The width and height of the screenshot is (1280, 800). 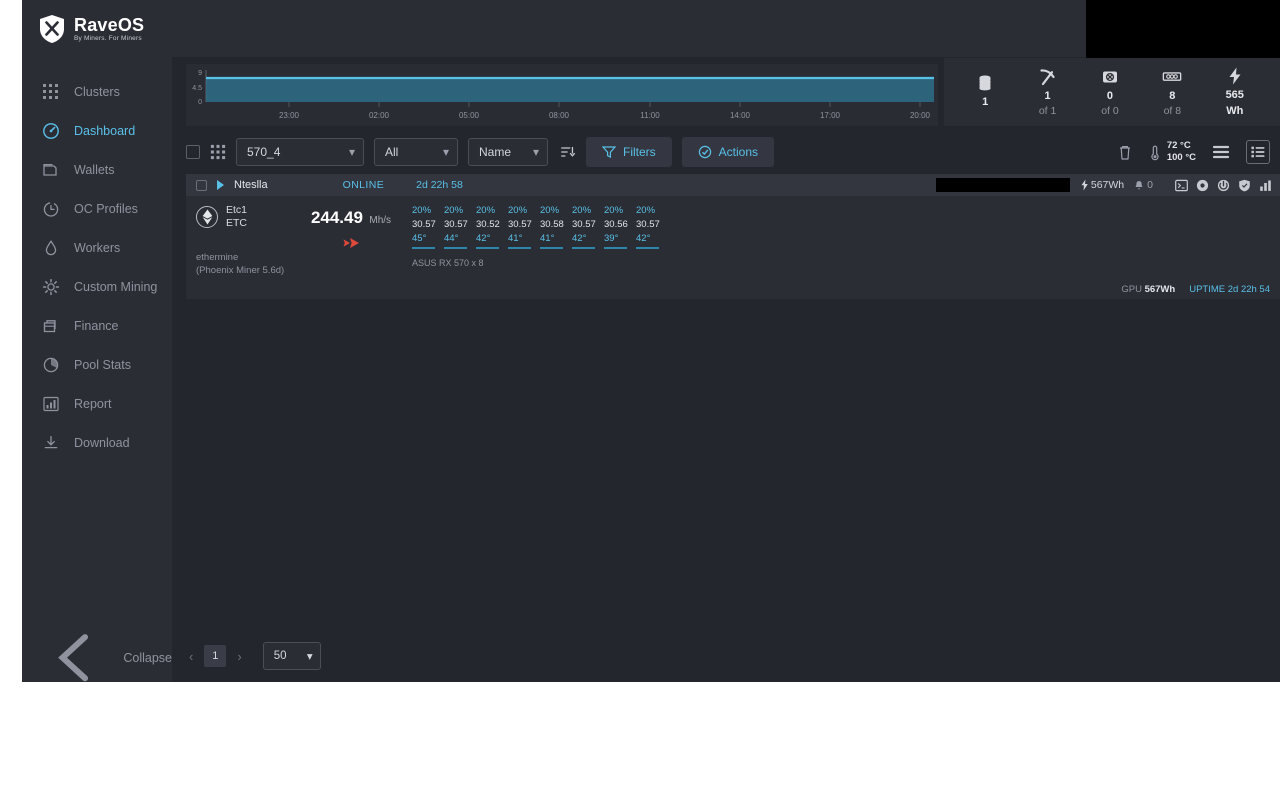 I want to click on worker-alerts-count: 0, so click(x=1150, y=185).